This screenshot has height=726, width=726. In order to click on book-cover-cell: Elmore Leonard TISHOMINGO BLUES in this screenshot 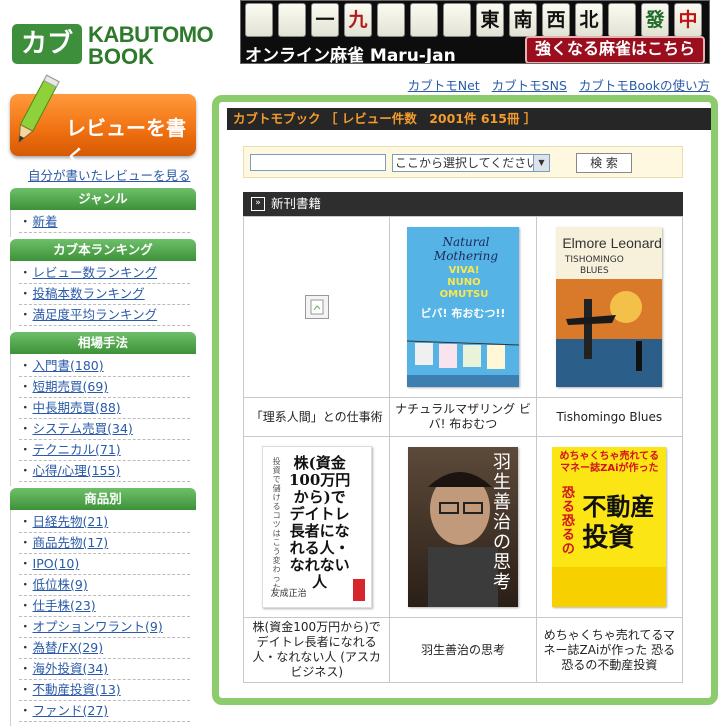, I will do `click(609, 307)`.